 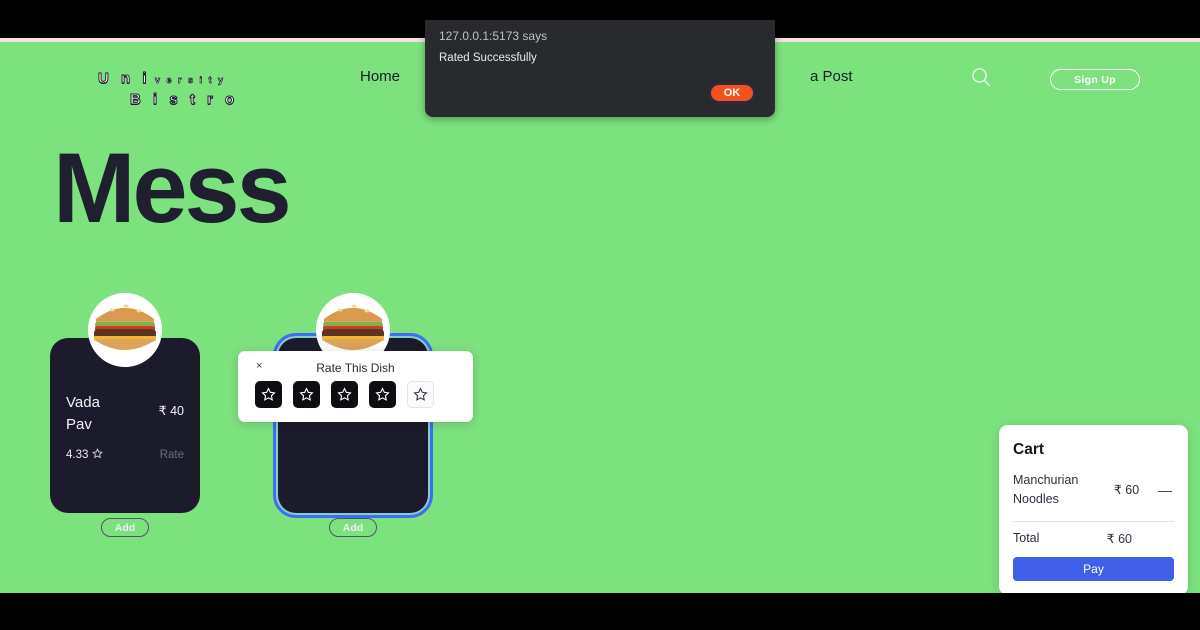 What do you see at coordinates (488, 58) in the screenshot?
I see `alert-message-text: Rated Successfully` at bounding box center [488, 58].